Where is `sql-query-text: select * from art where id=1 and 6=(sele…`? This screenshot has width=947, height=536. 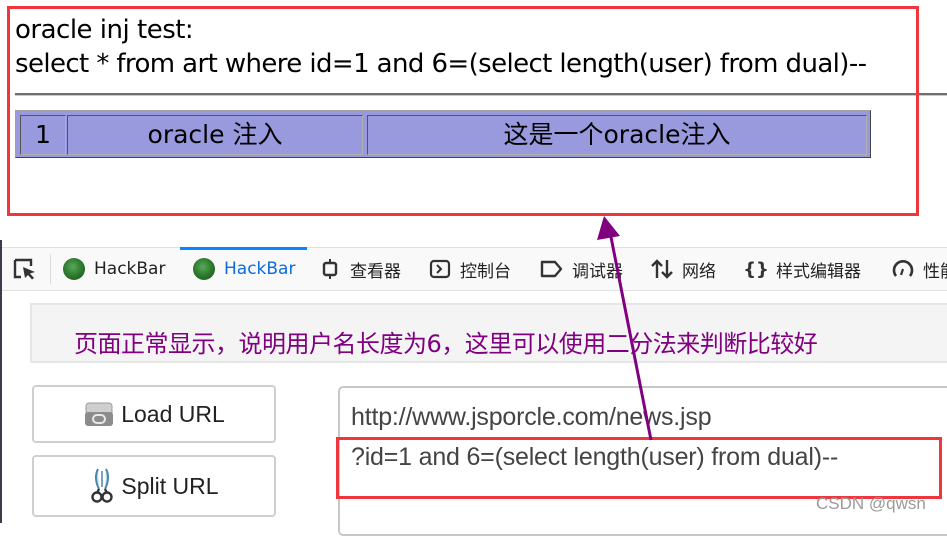 sql-query-text: select * from art where id=1 and 6=(sele… is located at coordinates (441, 64).